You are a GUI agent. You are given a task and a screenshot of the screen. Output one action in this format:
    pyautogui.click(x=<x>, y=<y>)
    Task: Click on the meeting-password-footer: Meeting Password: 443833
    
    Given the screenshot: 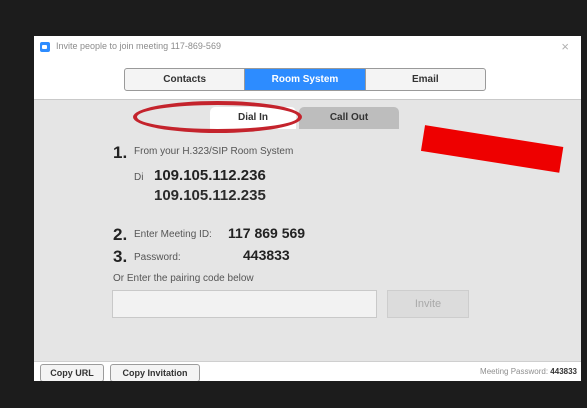 What is the action you would take?
    pyautogui.click(x=528, y=371)
    